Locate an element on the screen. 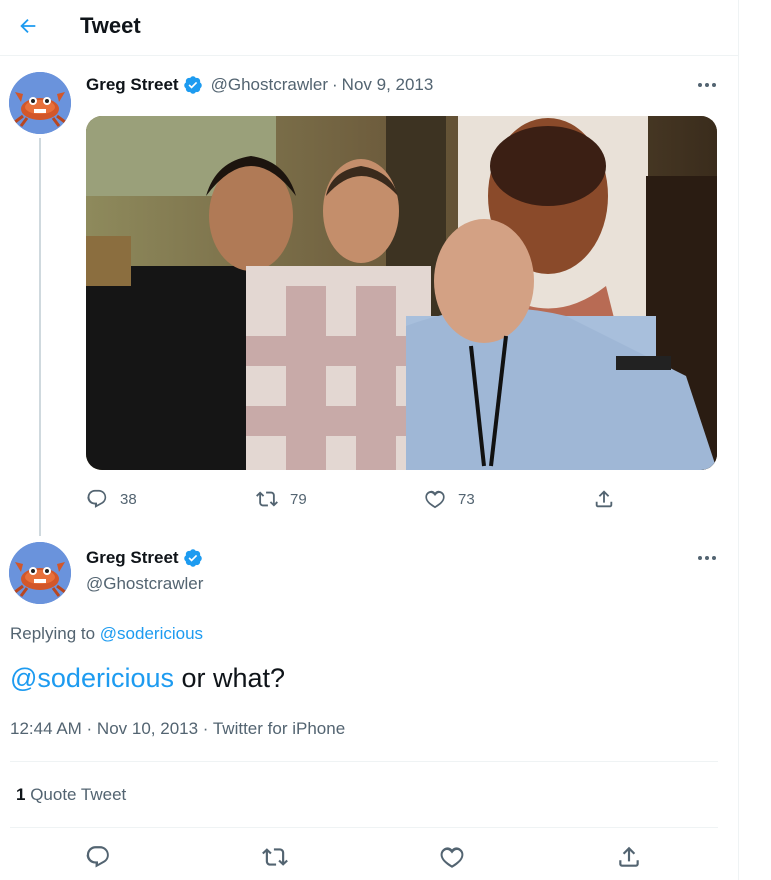  reply-button: 38 is located at coordinates (111, 499).